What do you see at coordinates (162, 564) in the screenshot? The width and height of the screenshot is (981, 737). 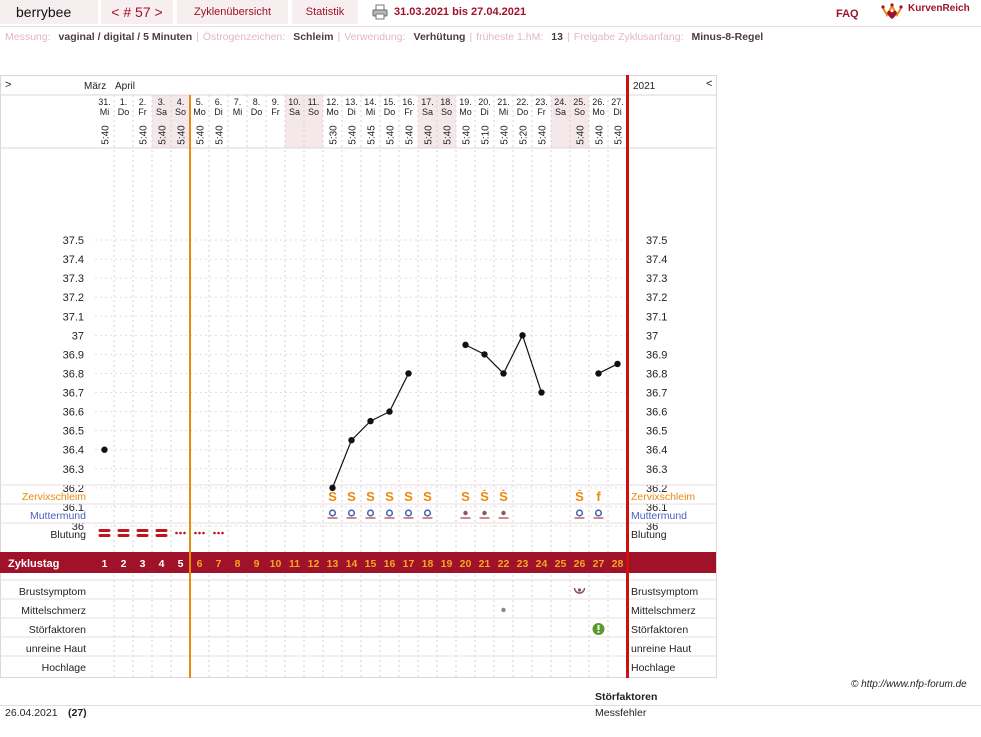 I see `cycle-day-number: 4` at bounding box center [162, 564].